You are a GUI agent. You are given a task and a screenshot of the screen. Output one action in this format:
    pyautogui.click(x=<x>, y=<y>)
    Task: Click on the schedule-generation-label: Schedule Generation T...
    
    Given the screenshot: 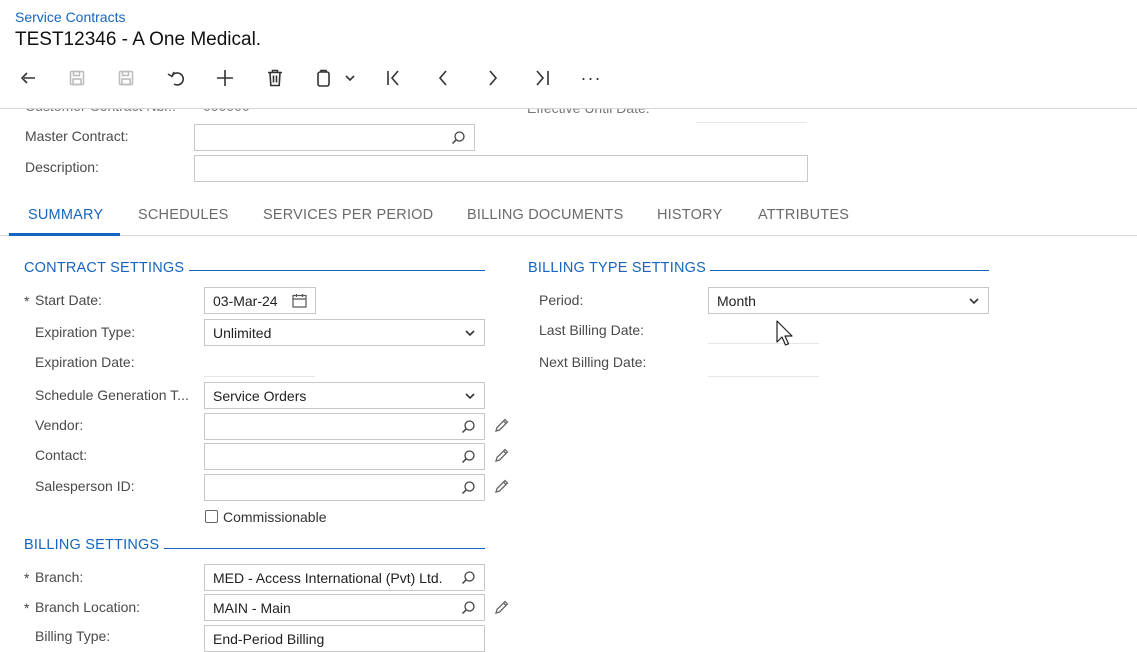 What is the action you would take?
    pyautogui.click(x=112, y=395)
    